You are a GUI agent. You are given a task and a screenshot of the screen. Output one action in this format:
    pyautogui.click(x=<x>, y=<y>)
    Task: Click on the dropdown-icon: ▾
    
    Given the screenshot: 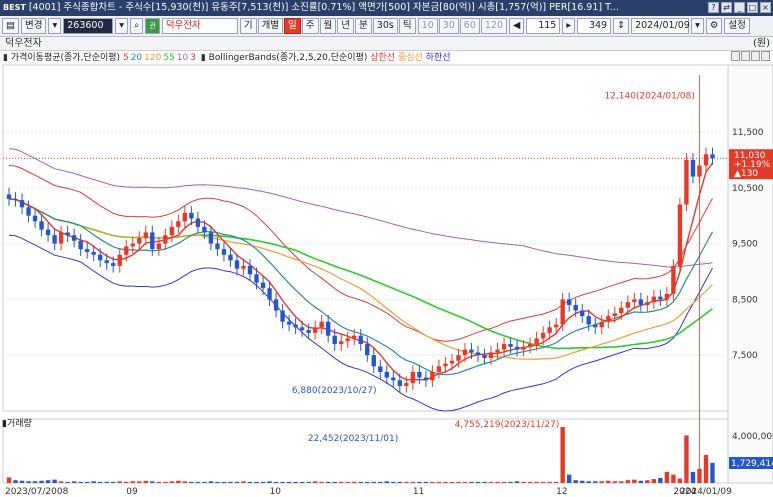 What is the action you would take?
    pyautogui.click(x=55, y=26)
    